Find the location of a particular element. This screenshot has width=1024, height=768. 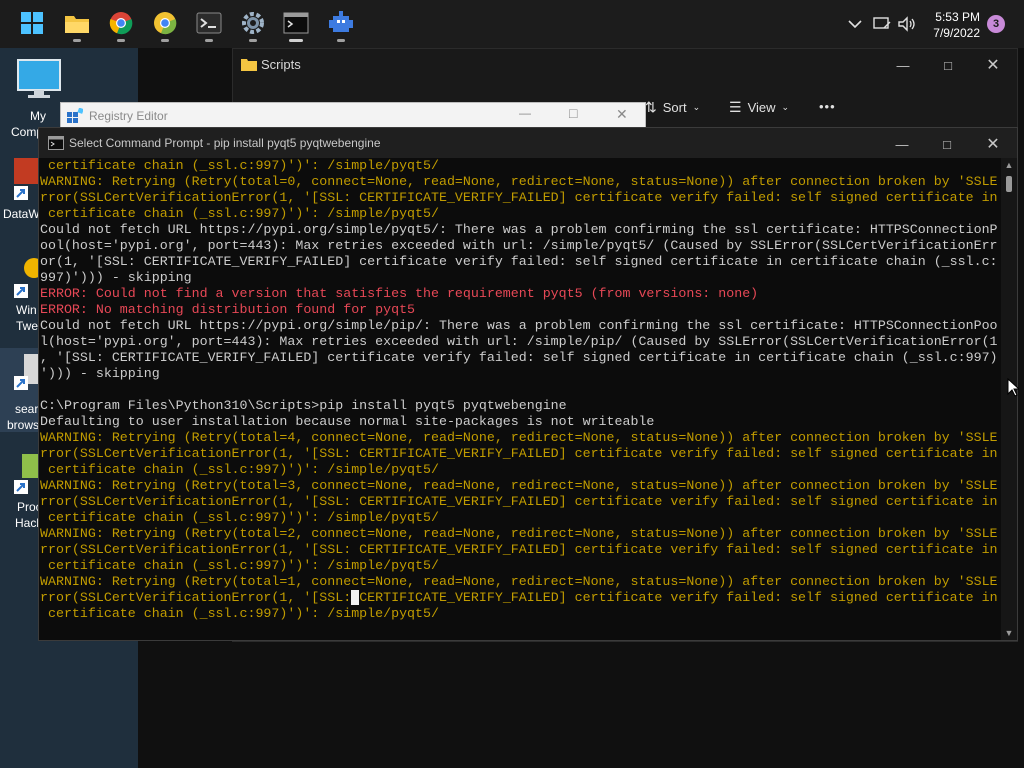

chrome-canary-icon is located at coordinates (165, 23).